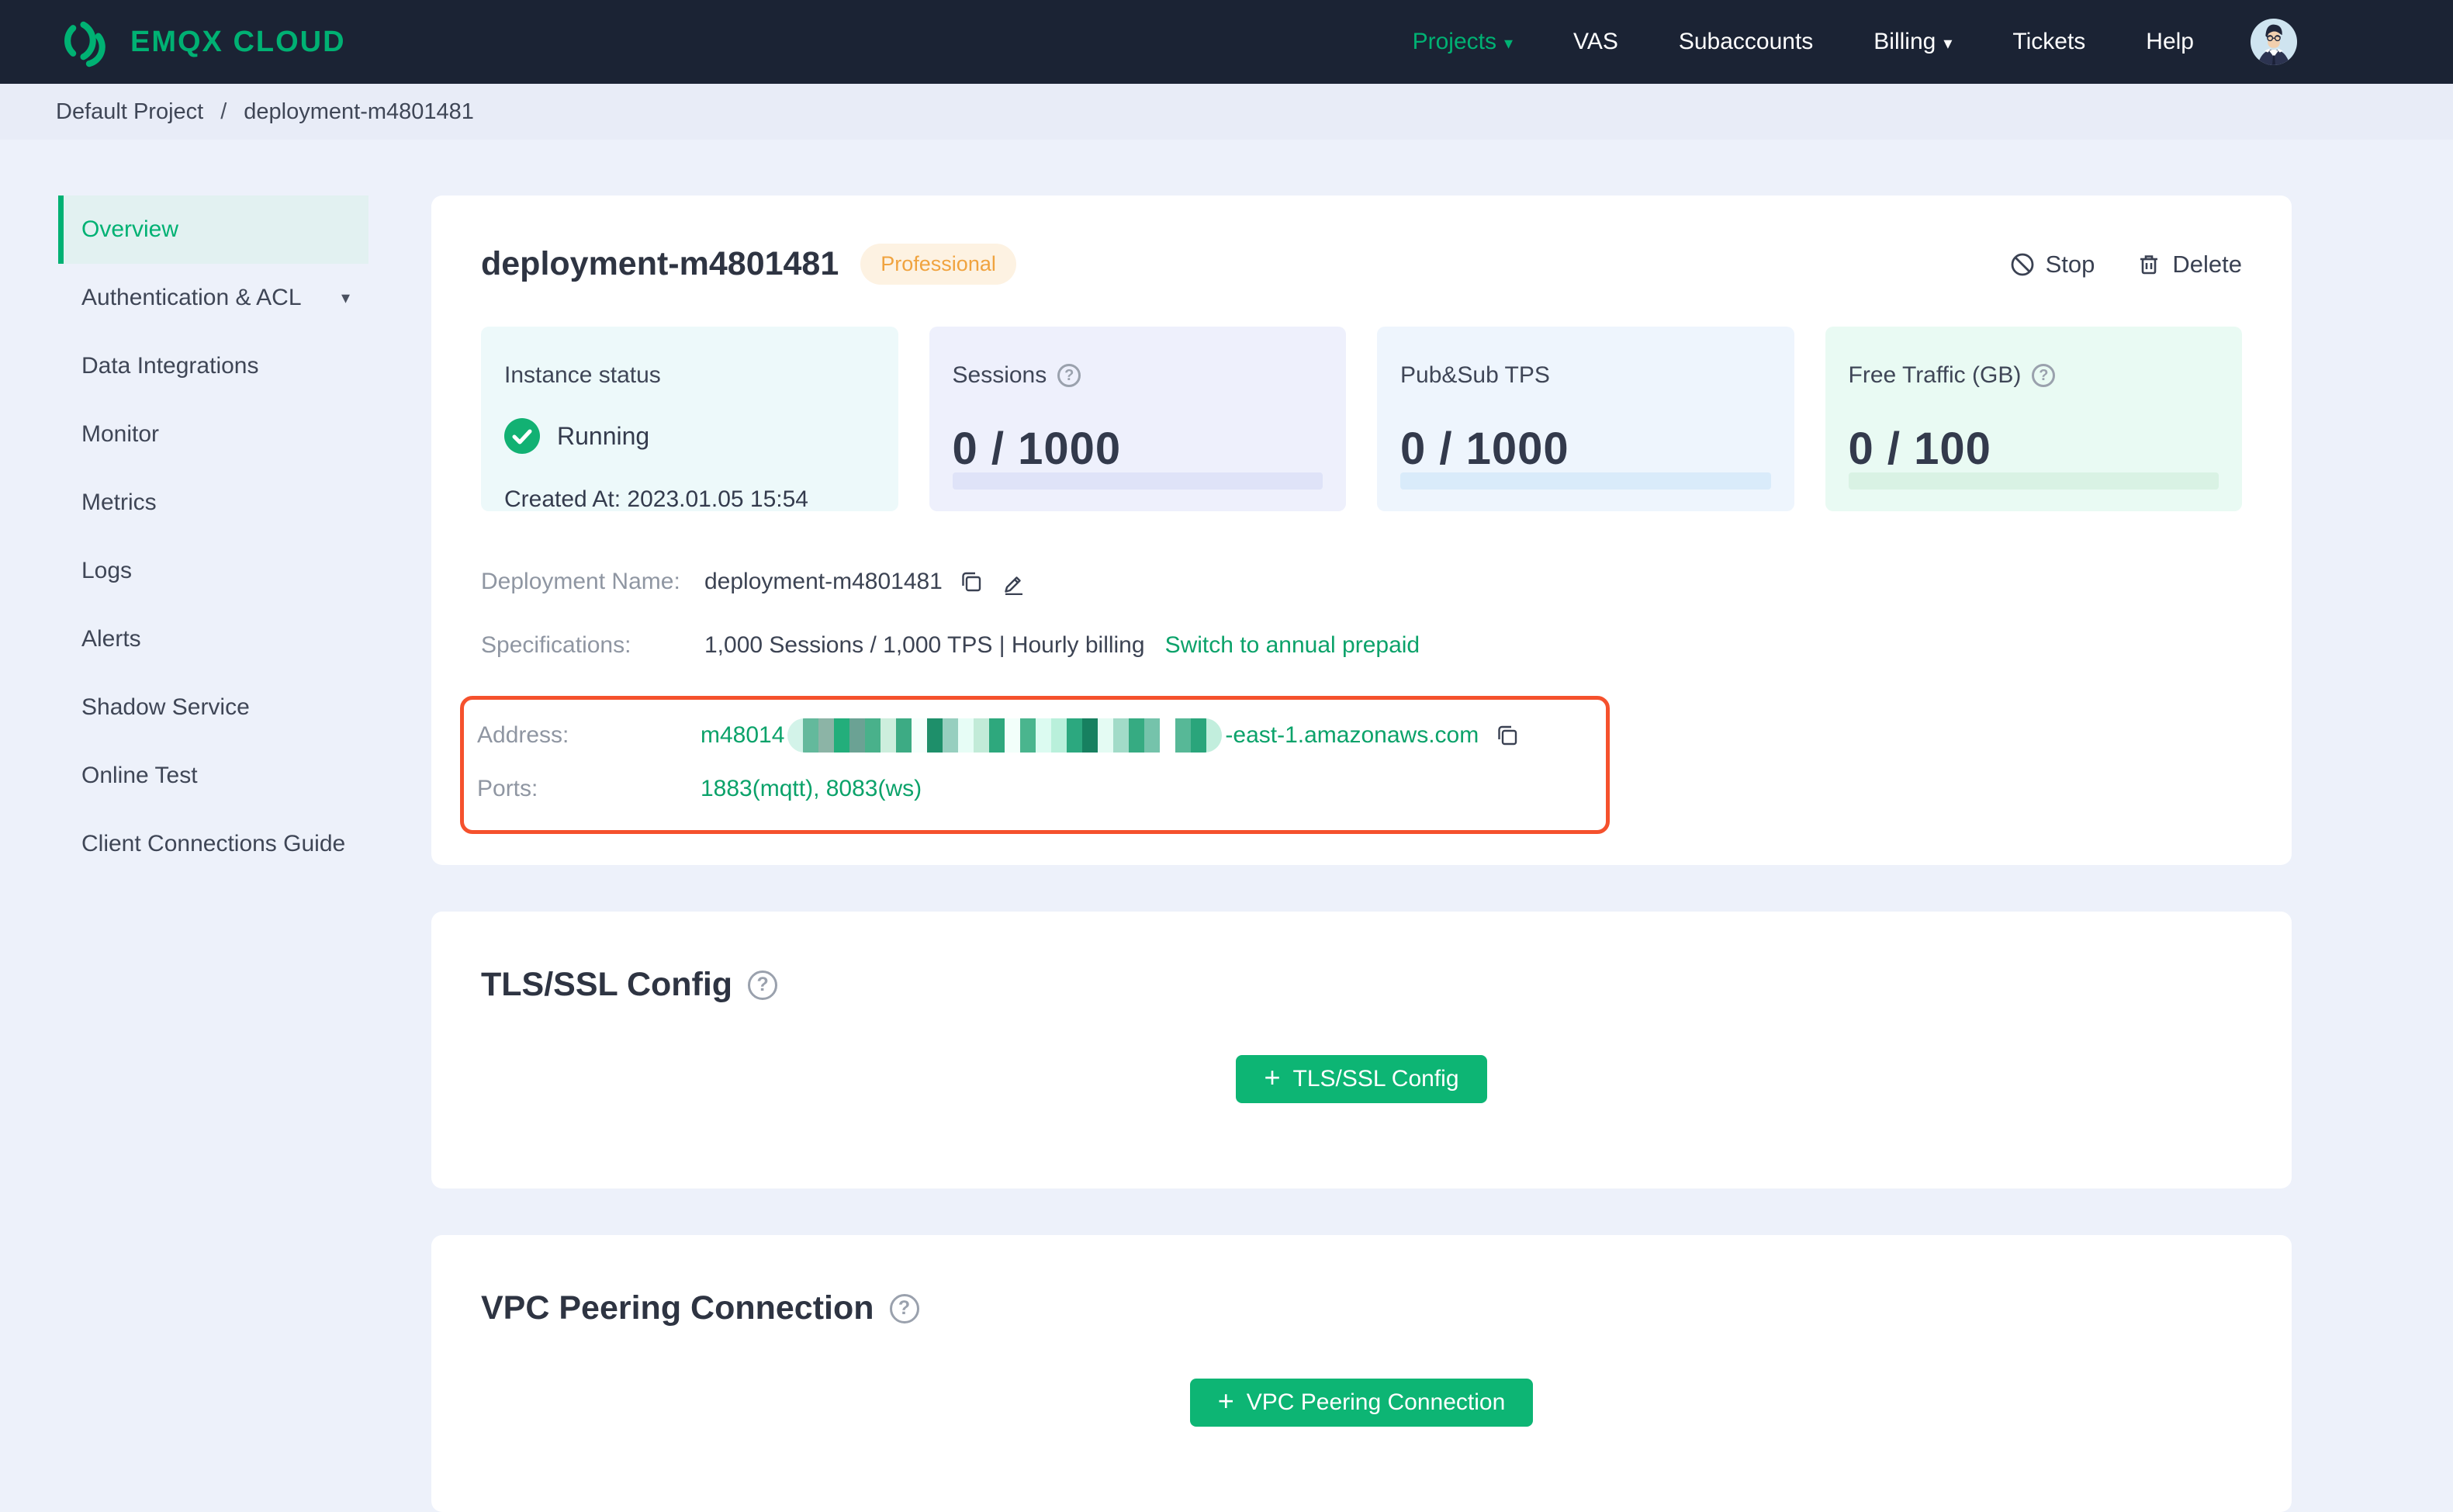 This screenshot has height=1512, width=2453. Describe the element at coordinates (523, 735) in the screenshot. I see `address-label: Address:` at that location.